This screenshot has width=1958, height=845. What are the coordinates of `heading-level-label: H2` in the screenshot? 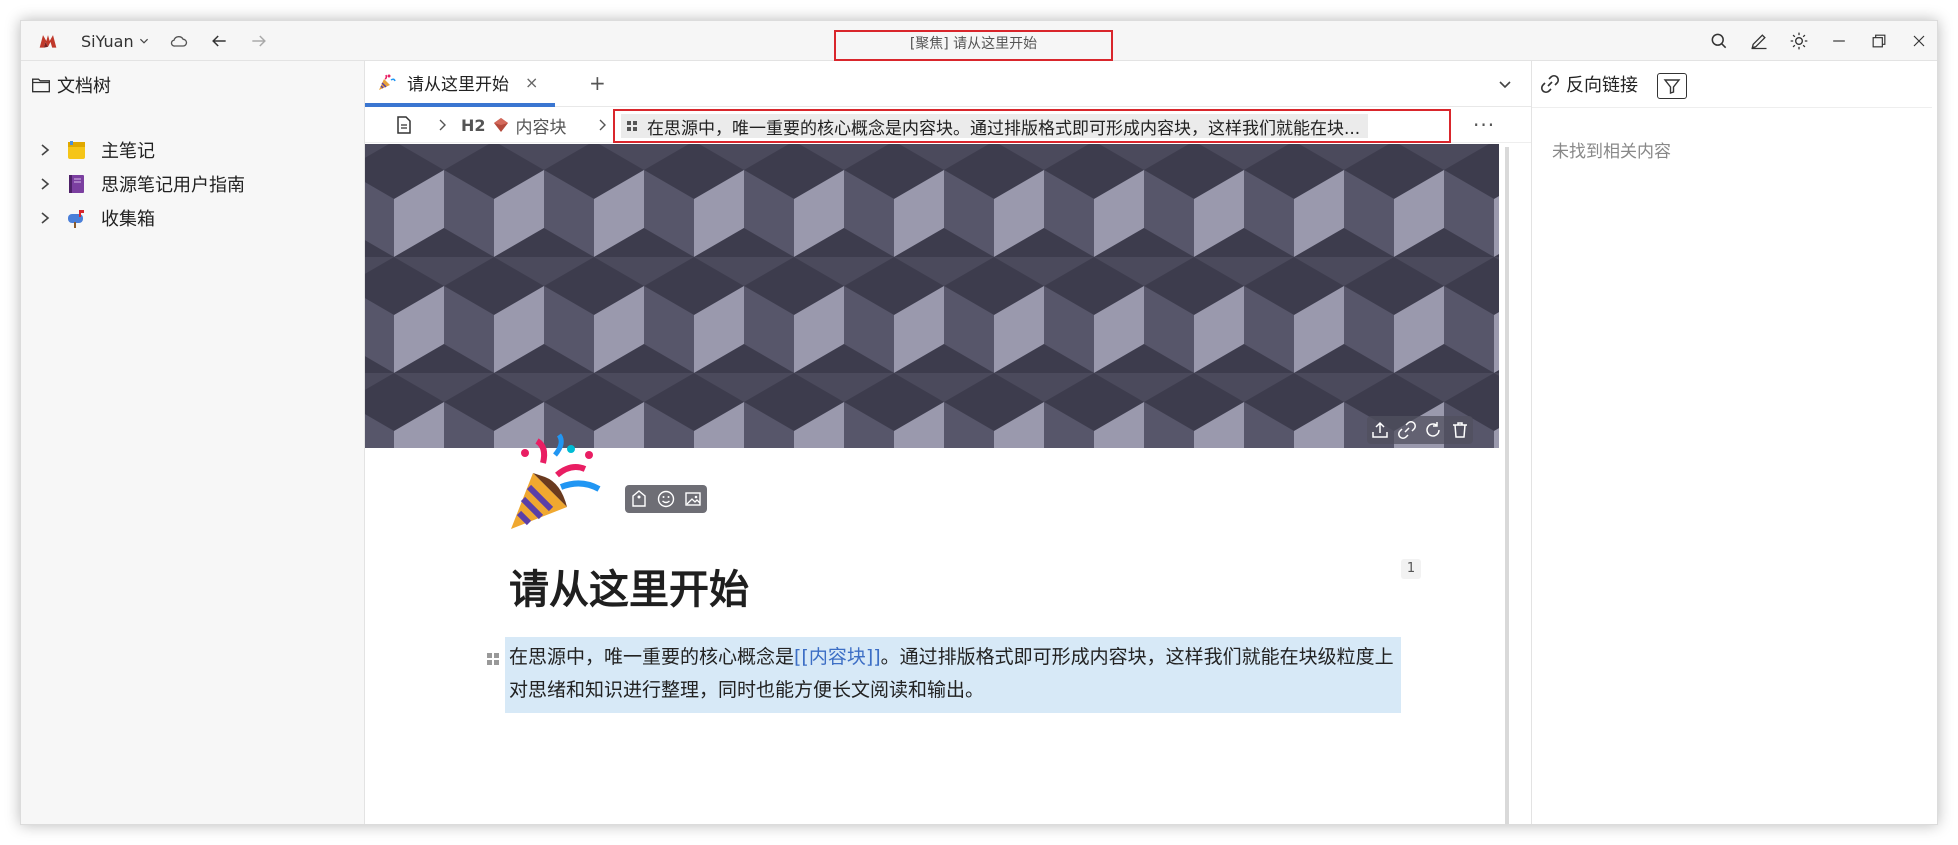 It's located at (473, 125).